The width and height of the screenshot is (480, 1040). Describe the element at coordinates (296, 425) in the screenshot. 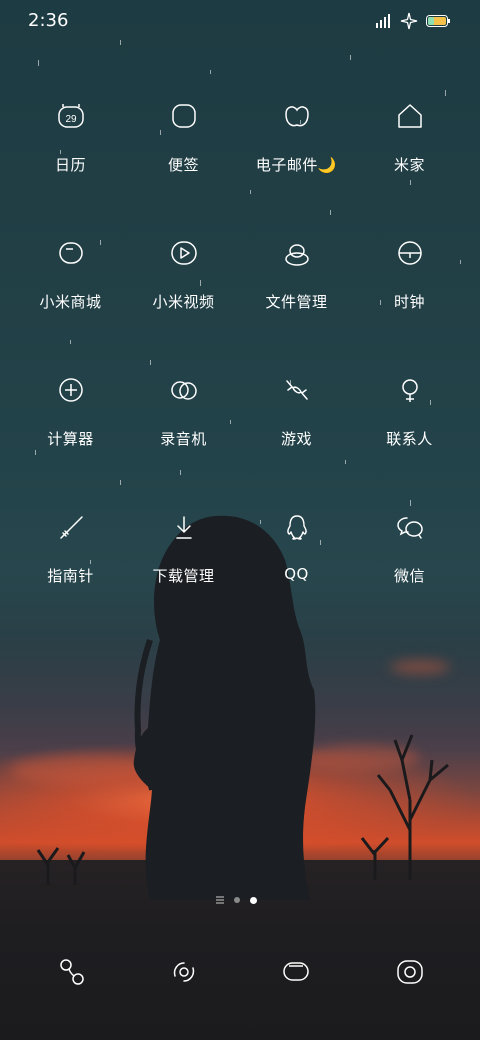

I see `app-game: 游戏` at that location.